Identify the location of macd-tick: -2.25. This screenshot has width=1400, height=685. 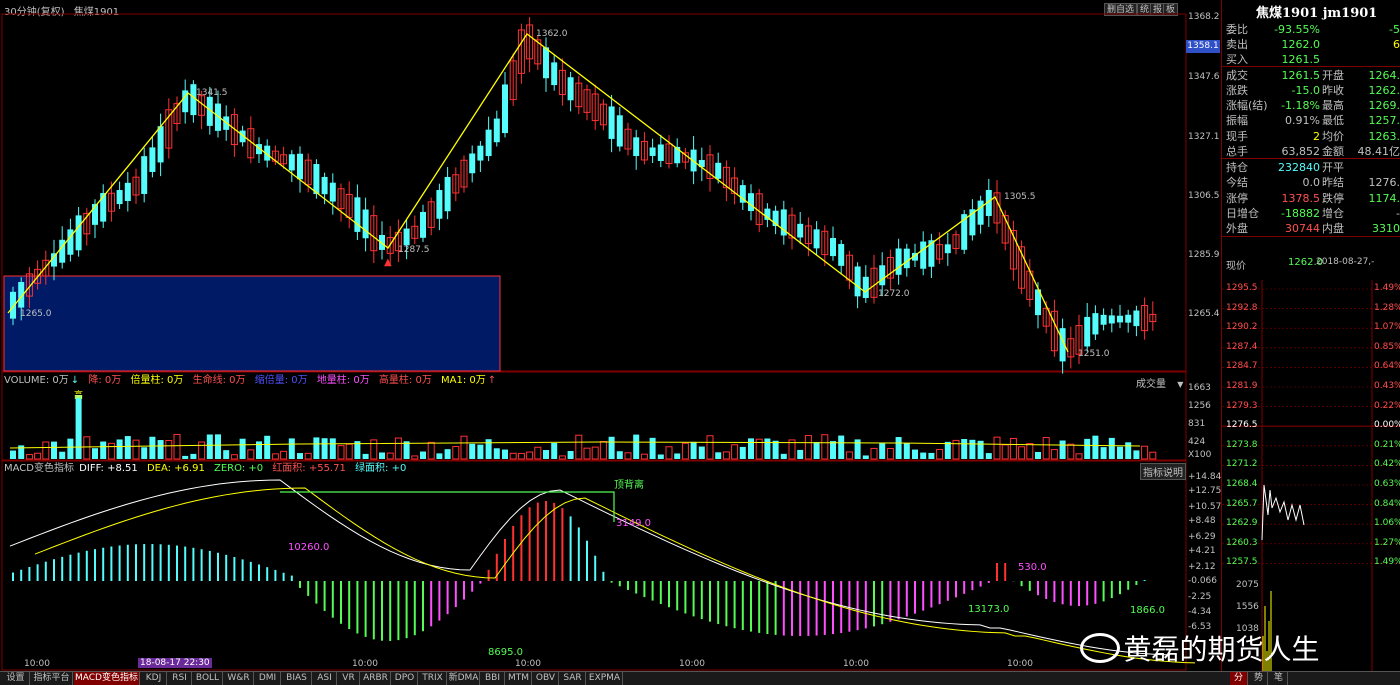
(1200, 597).